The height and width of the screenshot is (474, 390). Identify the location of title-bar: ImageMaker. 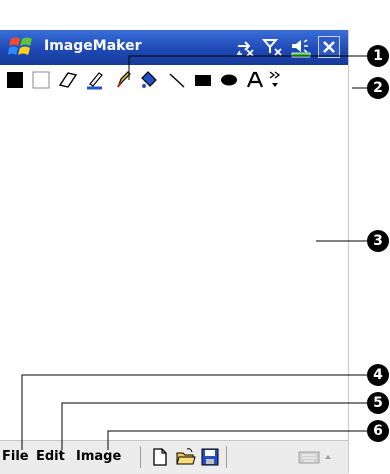
(174, 47).